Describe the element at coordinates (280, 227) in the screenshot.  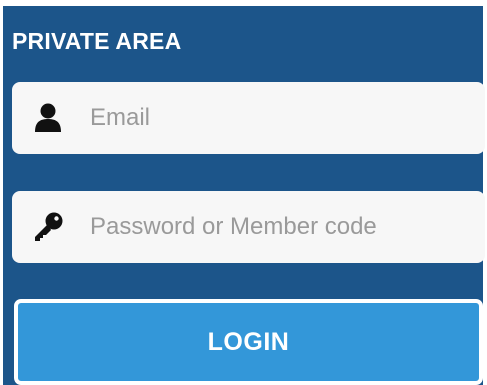
I see `password-input` at that location.